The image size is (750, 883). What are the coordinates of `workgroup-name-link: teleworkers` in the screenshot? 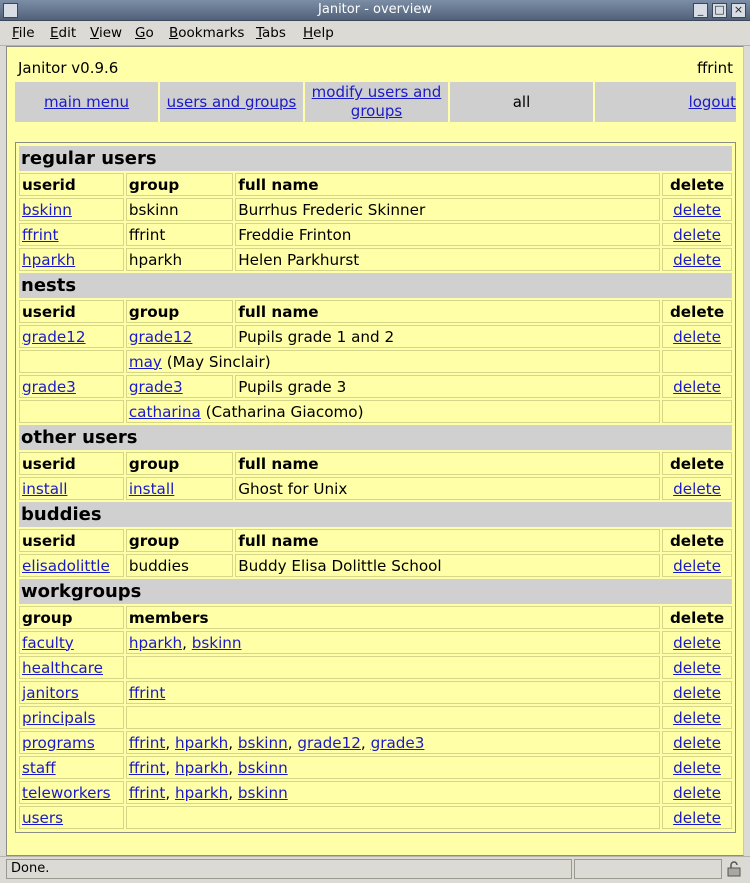 It's located at (66, 793).